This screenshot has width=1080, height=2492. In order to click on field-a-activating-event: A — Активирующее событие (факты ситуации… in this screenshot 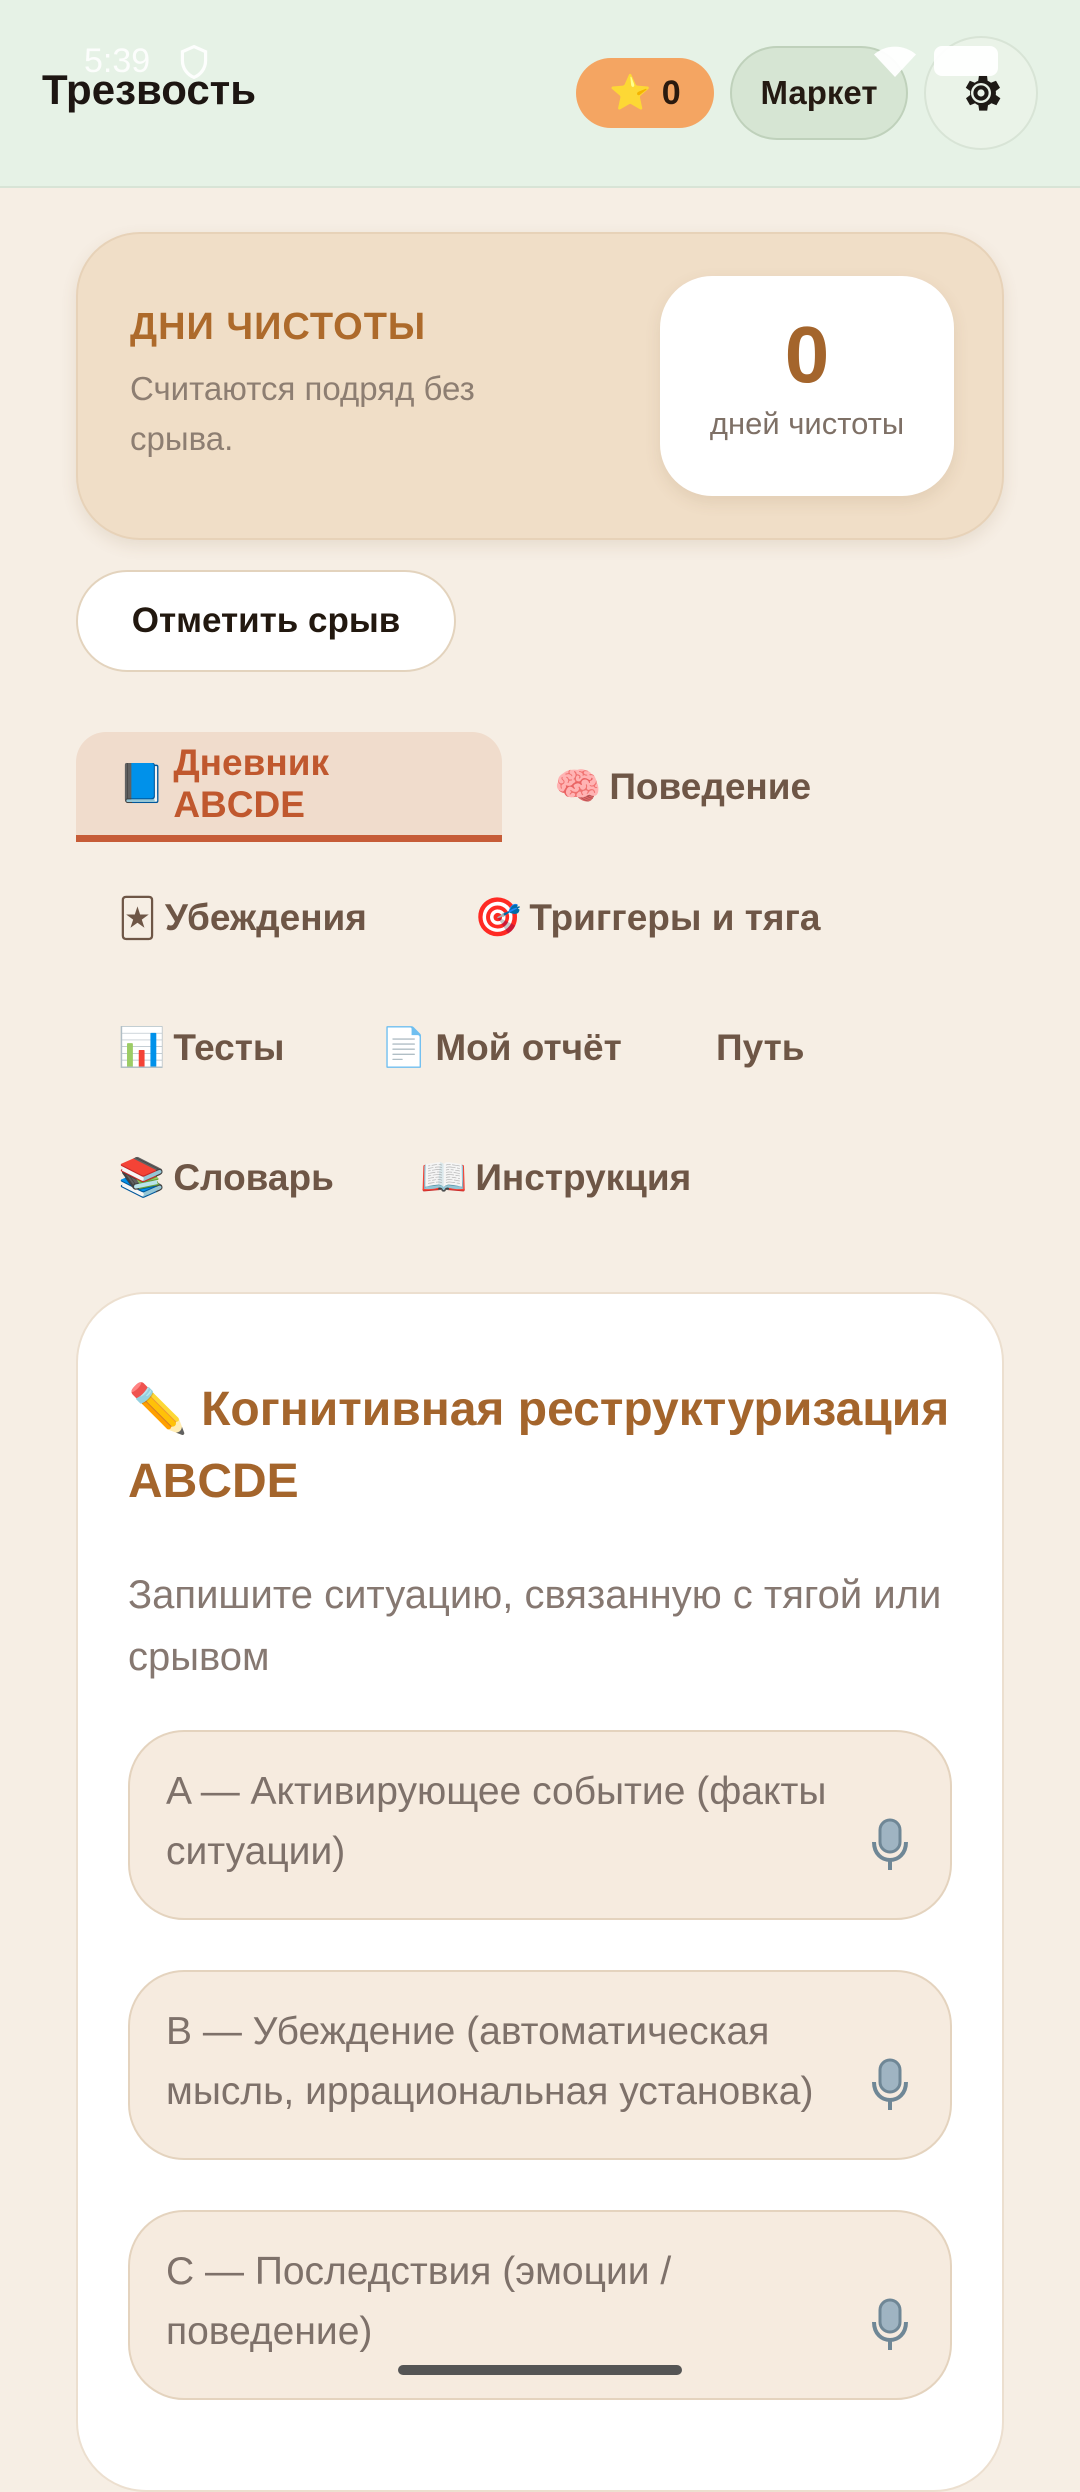, I will do `click(540, 1825)`.